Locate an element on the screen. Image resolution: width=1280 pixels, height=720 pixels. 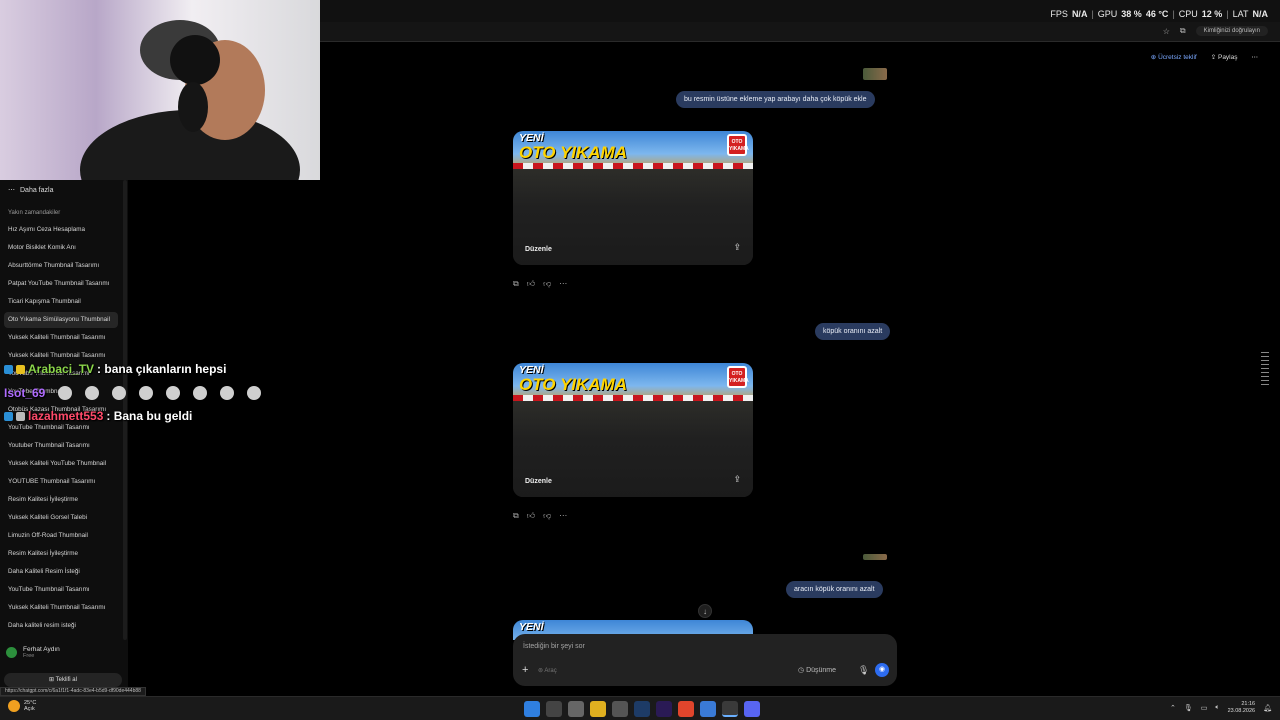
photoshop-icon is located at coordinates (642, 709).